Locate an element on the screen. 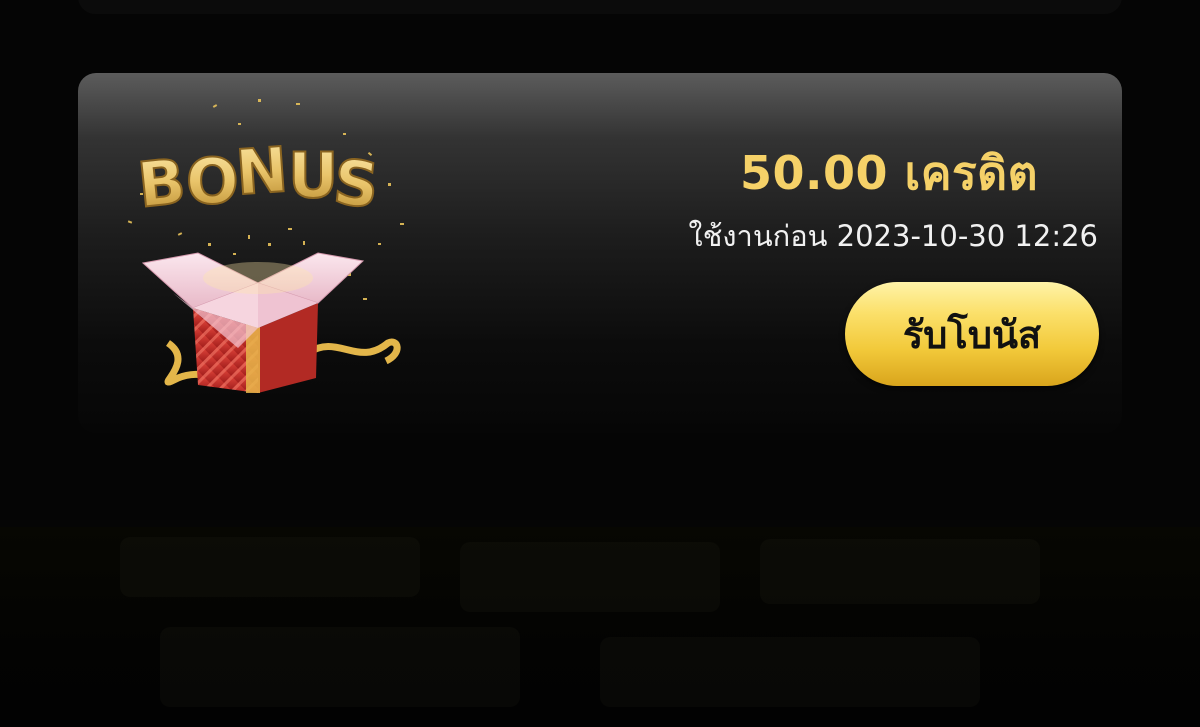 This screenshot has width=1200, height=727. claim-bonus-button: รับโบนัส is located at coordinates (972, 334).